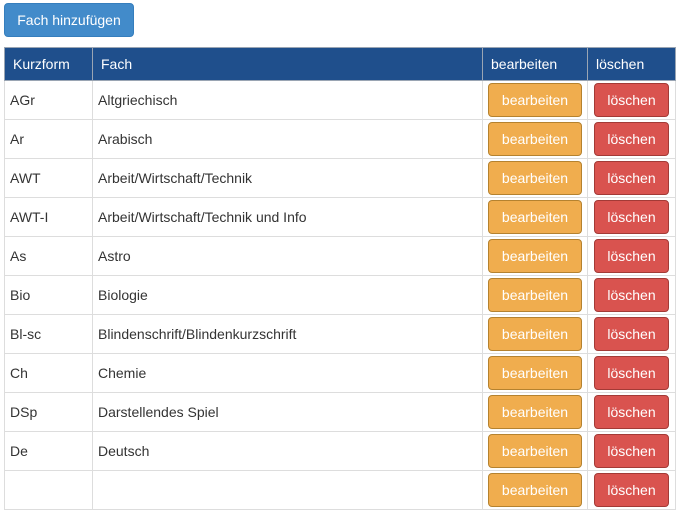 The height and width of the screenshot is (510, 681). Describe the element at coordinates (631, 64) in the screenshot. I see `header-delete: löschen` at that location.